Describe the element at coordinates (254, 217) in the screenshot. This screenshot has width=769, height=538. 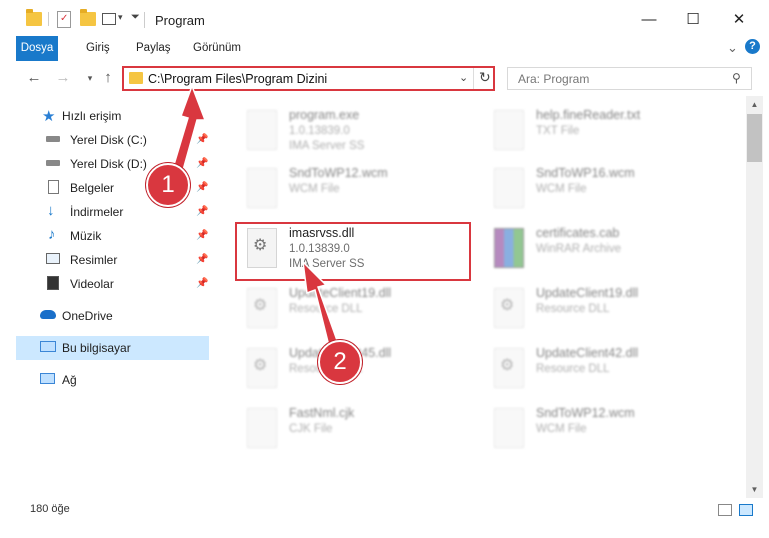
I see `annotation-arrows` at that location.